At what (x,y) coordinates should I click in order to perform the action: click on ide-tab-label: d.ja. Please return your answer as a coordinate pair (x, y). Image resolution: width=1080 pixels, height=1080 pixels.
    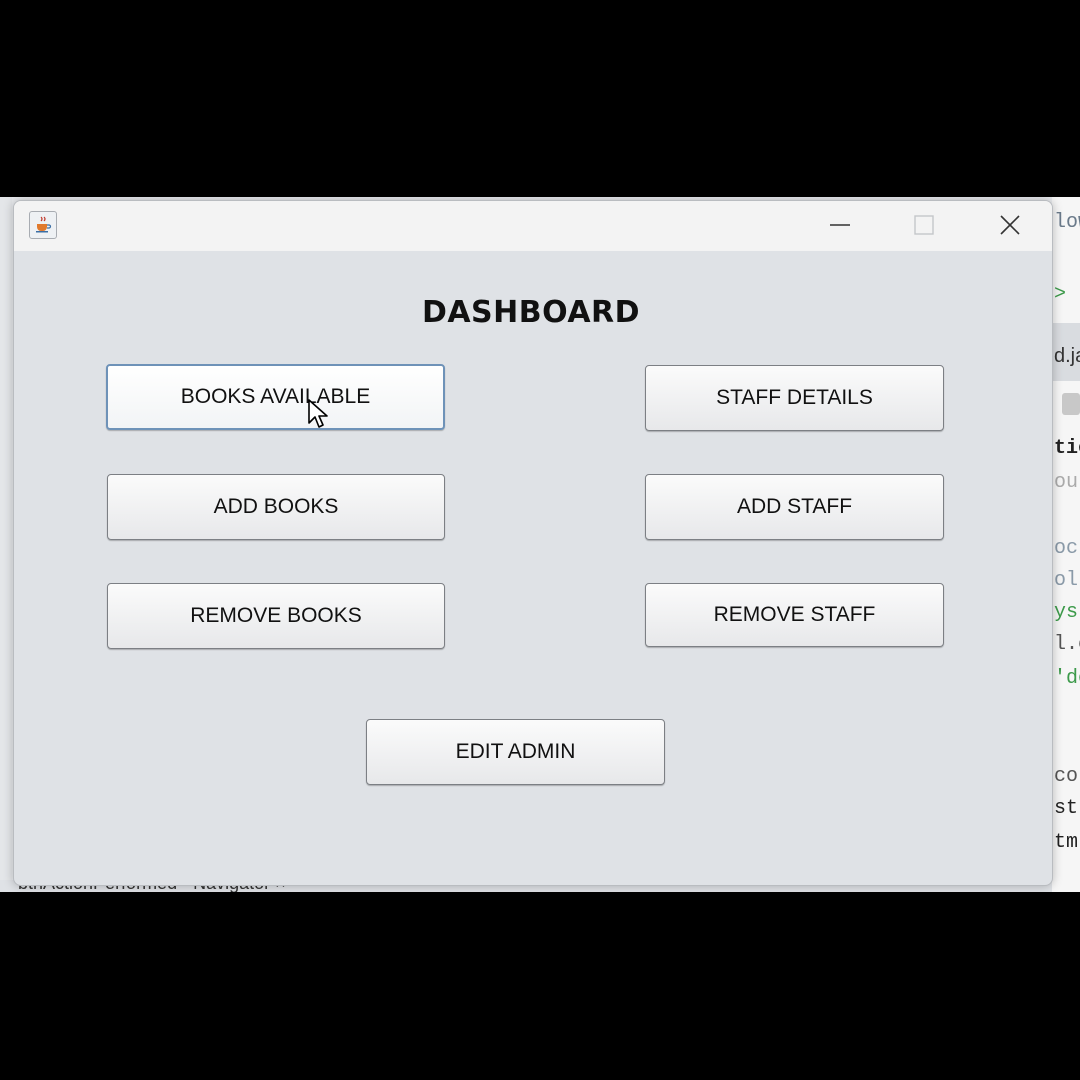
    Looking at the image, I should click on (1067, 356).